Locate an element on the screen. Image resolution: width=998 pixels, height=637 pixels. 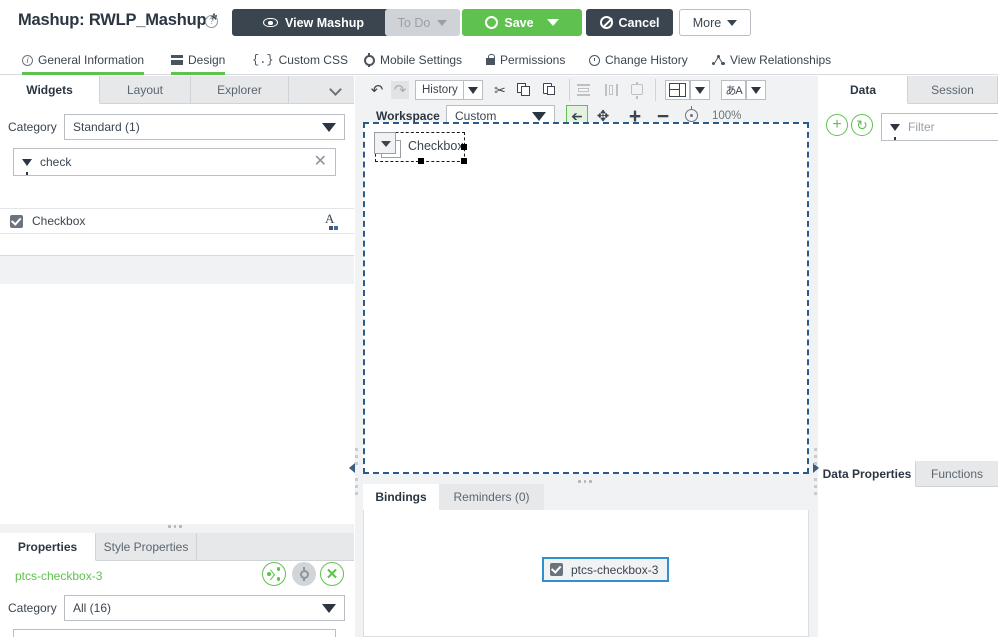
todo-button: To Do is located at coordinates (422, 22).